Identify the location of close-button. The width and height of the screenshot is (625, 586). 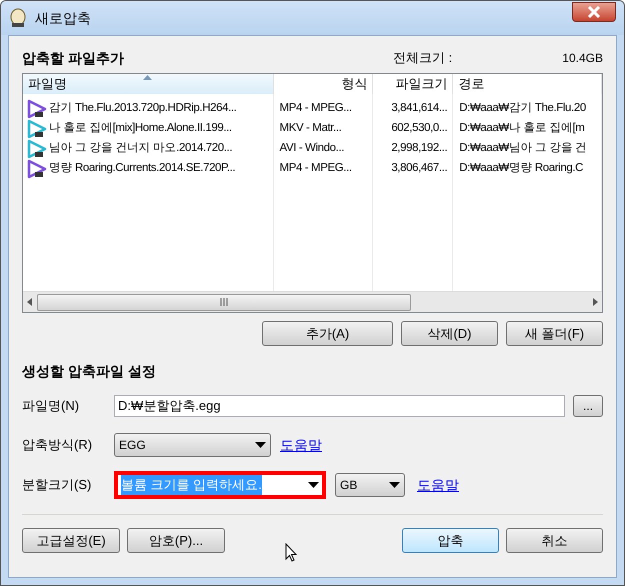
(594, 12).